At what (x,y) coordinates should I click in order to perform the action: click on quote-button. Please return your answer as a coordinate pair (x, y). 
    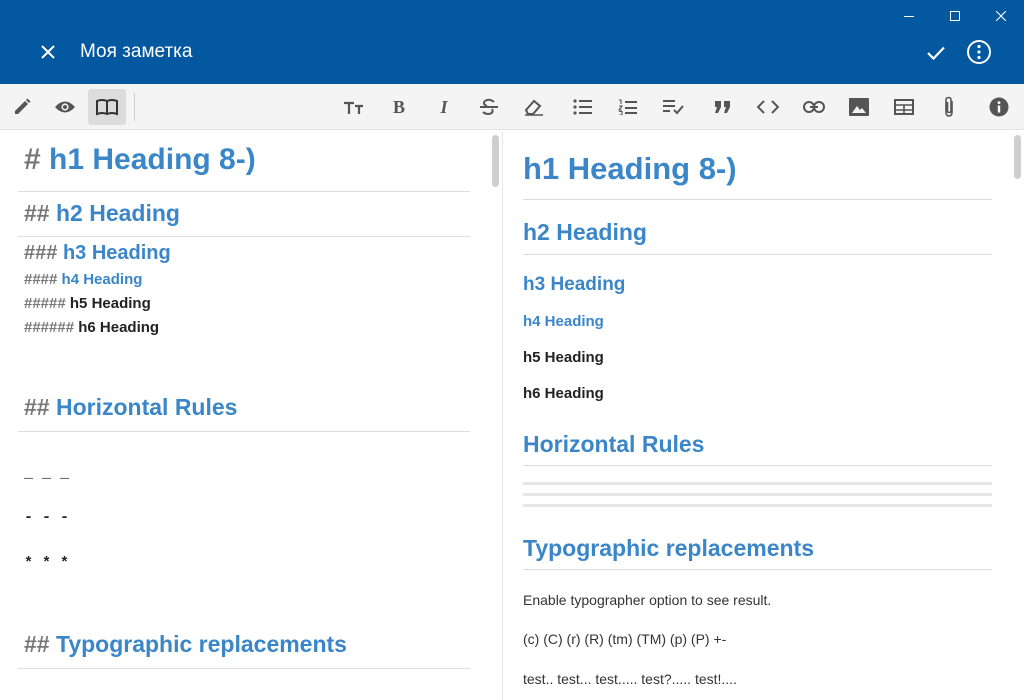
    Looking at the image, I should click on (723, 107).